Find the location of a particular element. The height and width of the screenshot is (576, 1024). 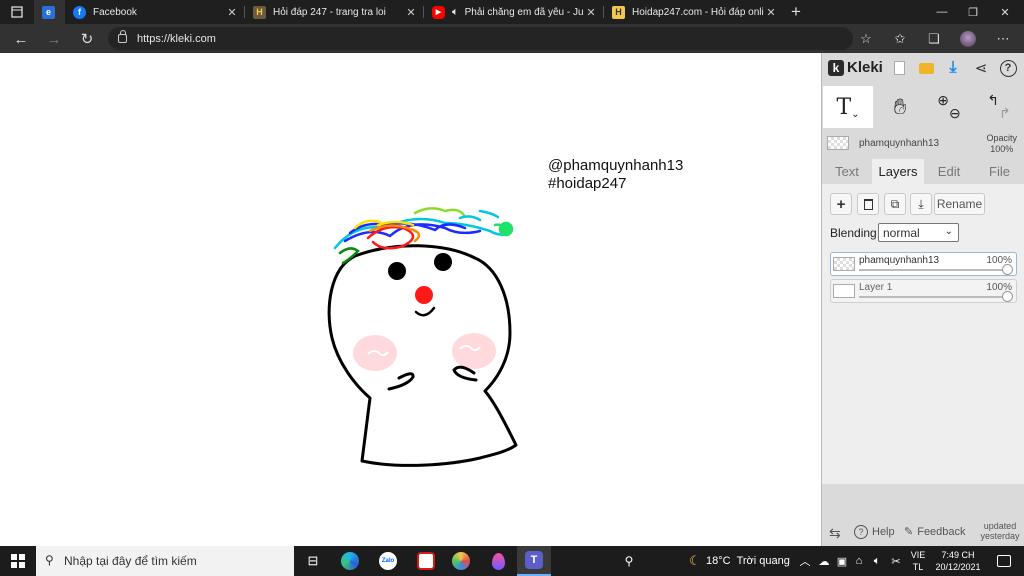

kleki-logo-icon: k is located at coordinates (836, 67).